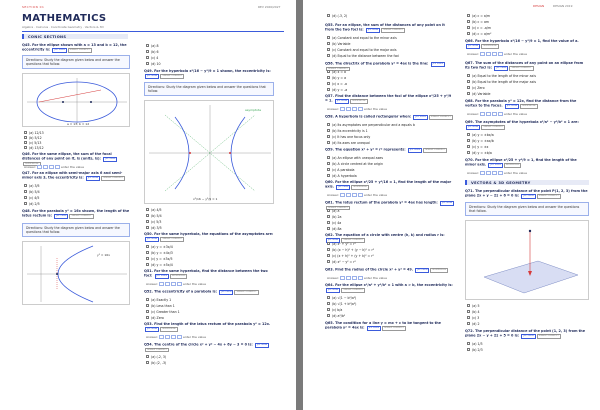 The width and height of the screenshot is (600, 410). What do you see at coordinates (476, 88) in the screenshot?
I see `option-c: (c) Zero` at bounding box center [476, 88].